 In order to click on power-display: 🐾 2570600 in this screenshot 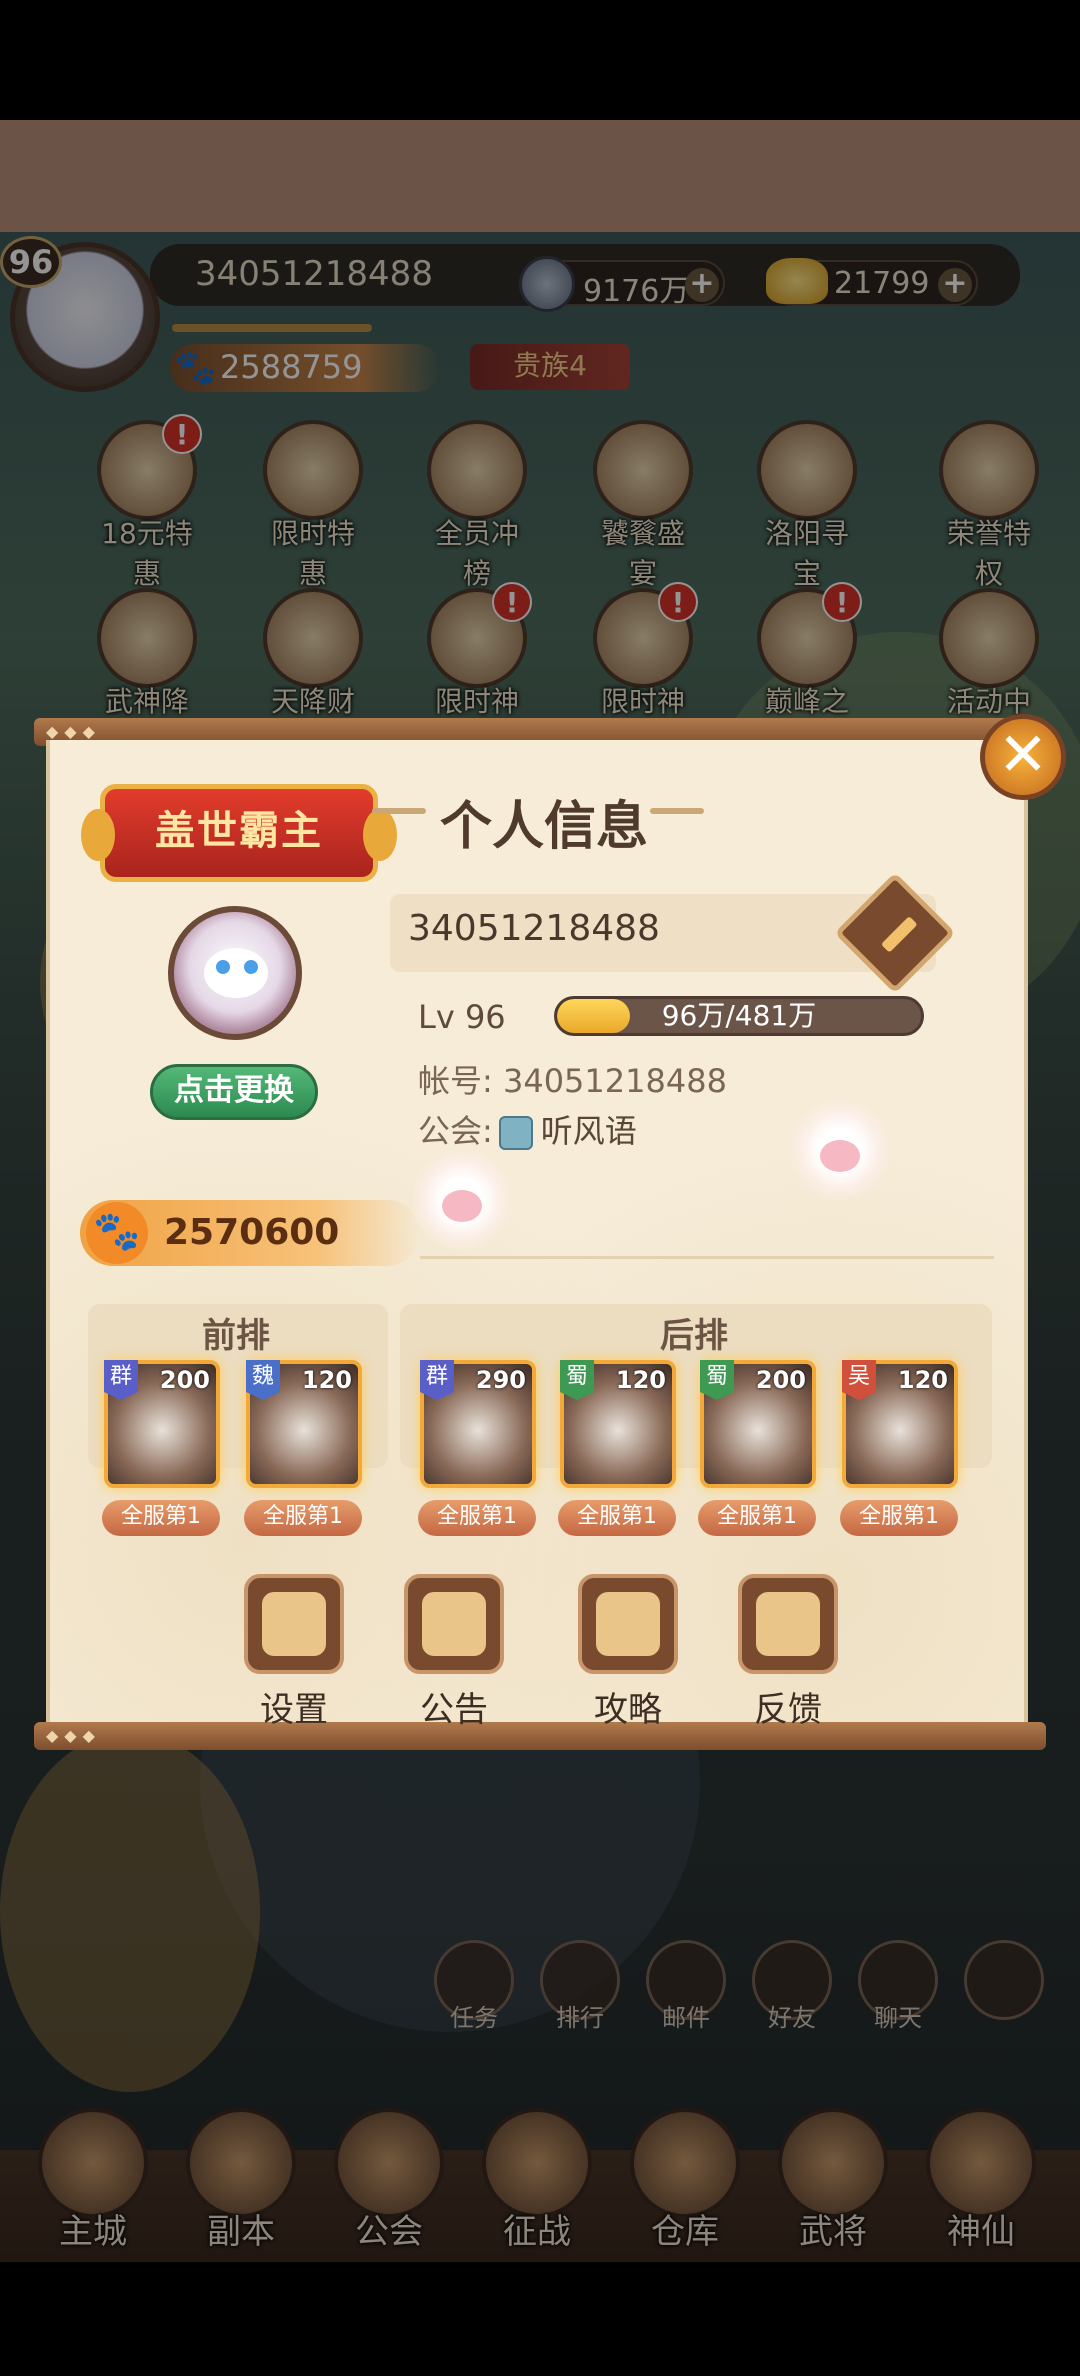, I will do `click(250, 1233)`.